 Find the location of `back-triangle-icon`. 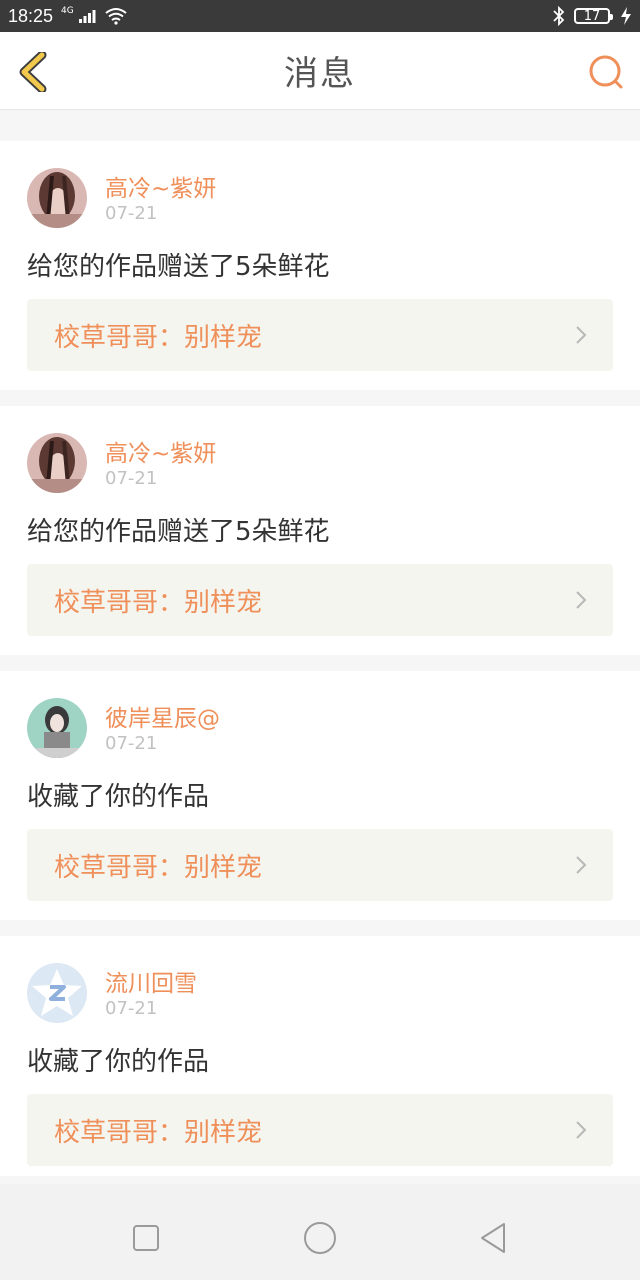

back-triangle-icon is located at coordinates (494, 1238).